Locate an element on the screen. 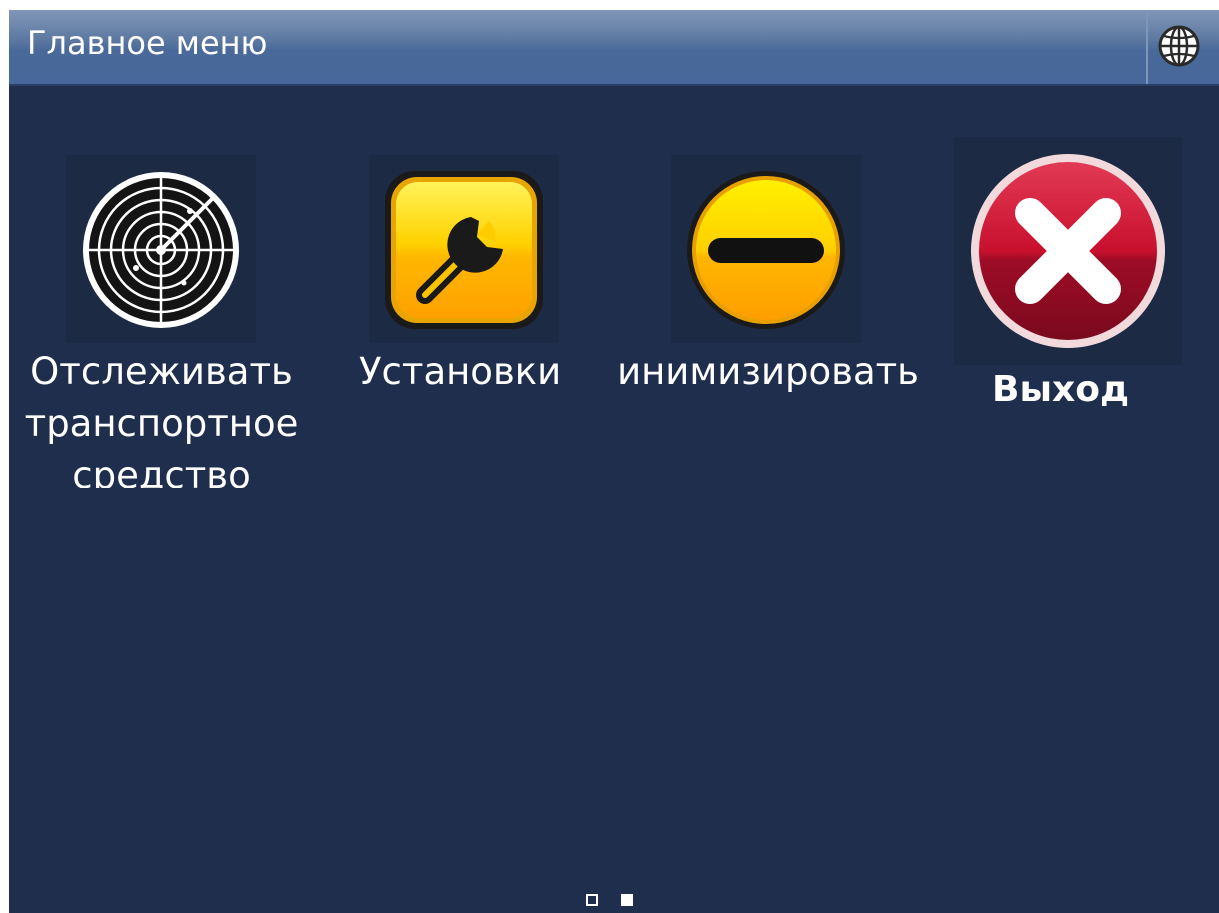 The height and width of the screenshot is (913, 1219). page-dot-2-active is located at coordinates (627, 900).